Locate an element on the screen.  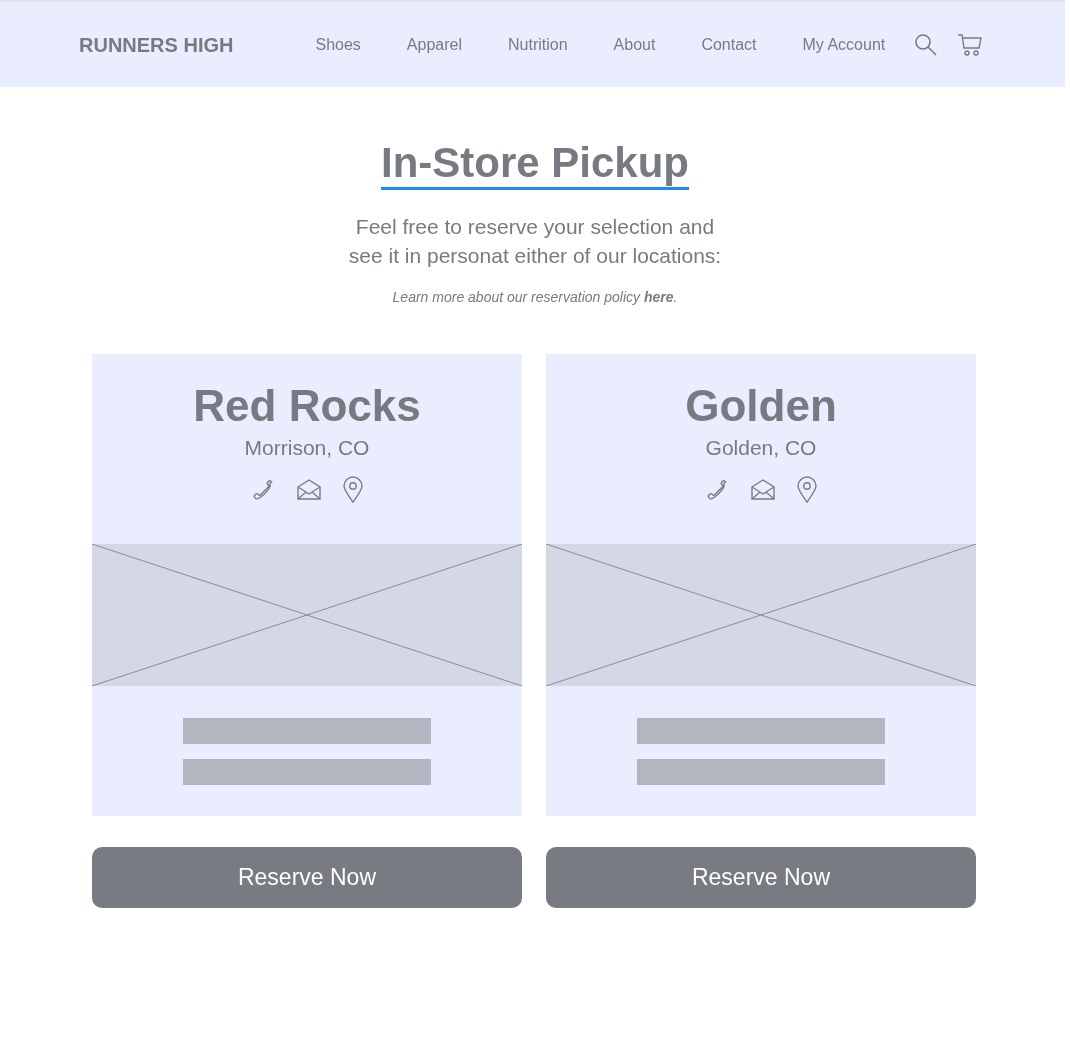
nav-link: Nutrition is located at coordinates (538, 44).